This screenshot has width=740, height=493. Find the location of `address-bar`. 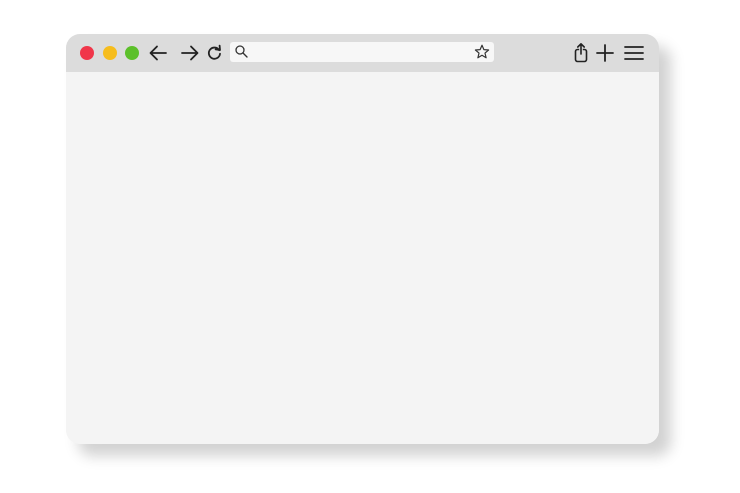

address-bar is located at coordinates (362, 52).